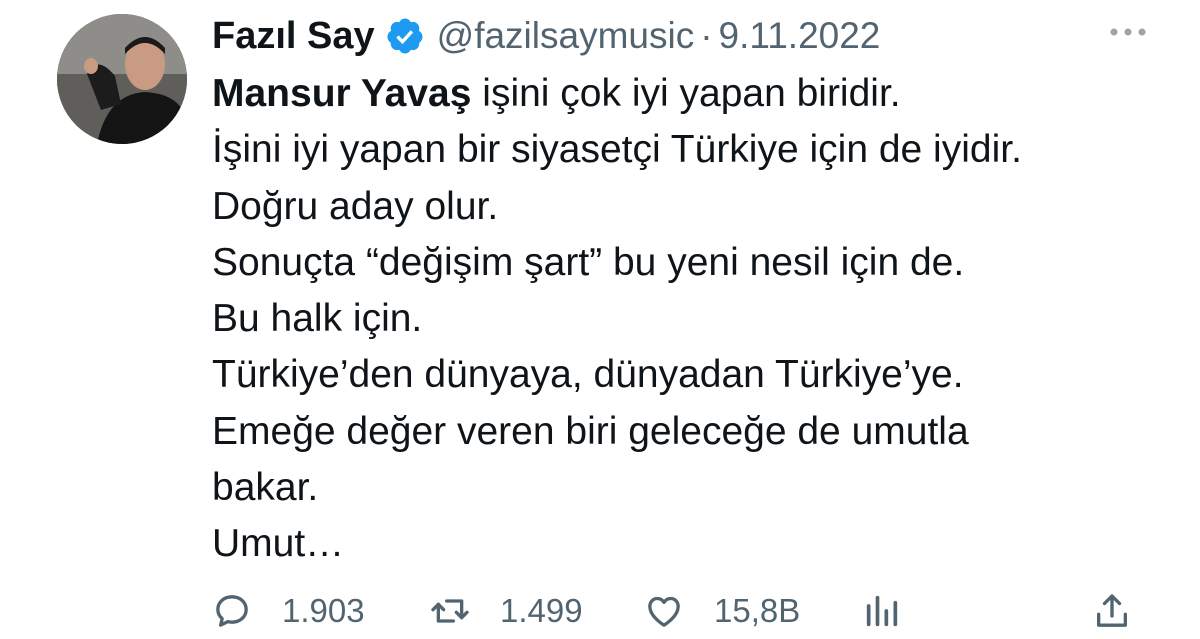  What do you see at coordinates (800, 36) in the screenshot?
I see `tweet-date: 9.11.2022` at bounding box center [800, 36].